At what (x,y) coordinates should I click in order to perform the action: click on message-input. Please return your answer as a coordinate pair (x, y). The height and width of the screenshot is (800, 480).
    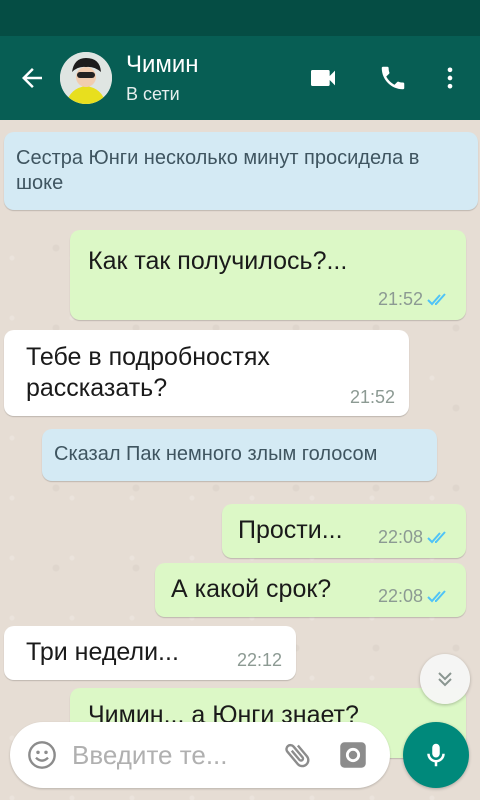
    Looking at the image, I should click on (172, 755).